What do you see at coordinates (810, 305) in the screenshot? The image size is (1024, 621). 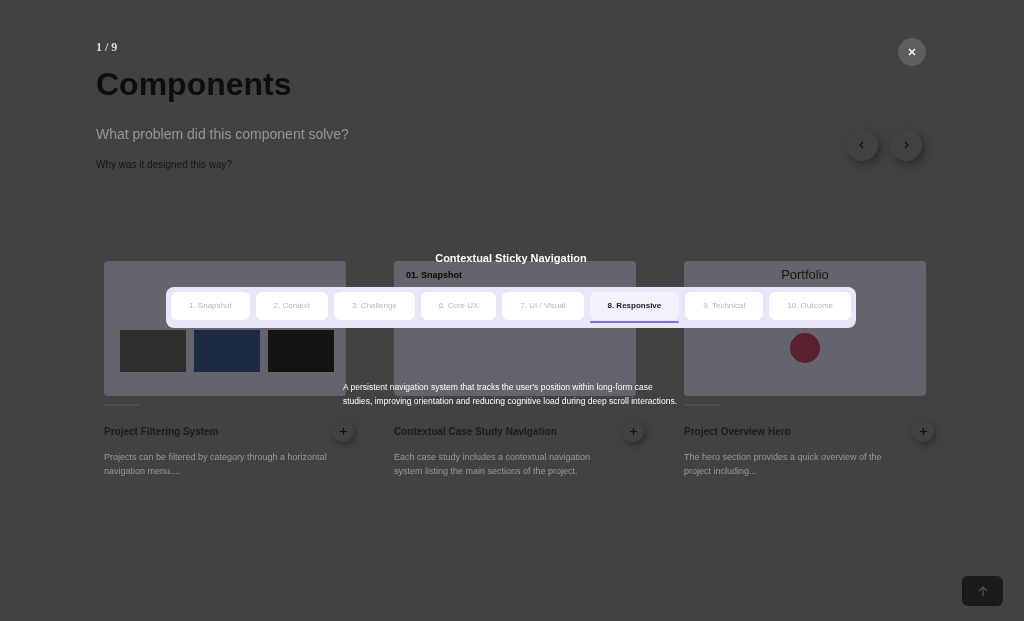 I see `section-tab: 10. Outcome` at bounding box center [810, 305].